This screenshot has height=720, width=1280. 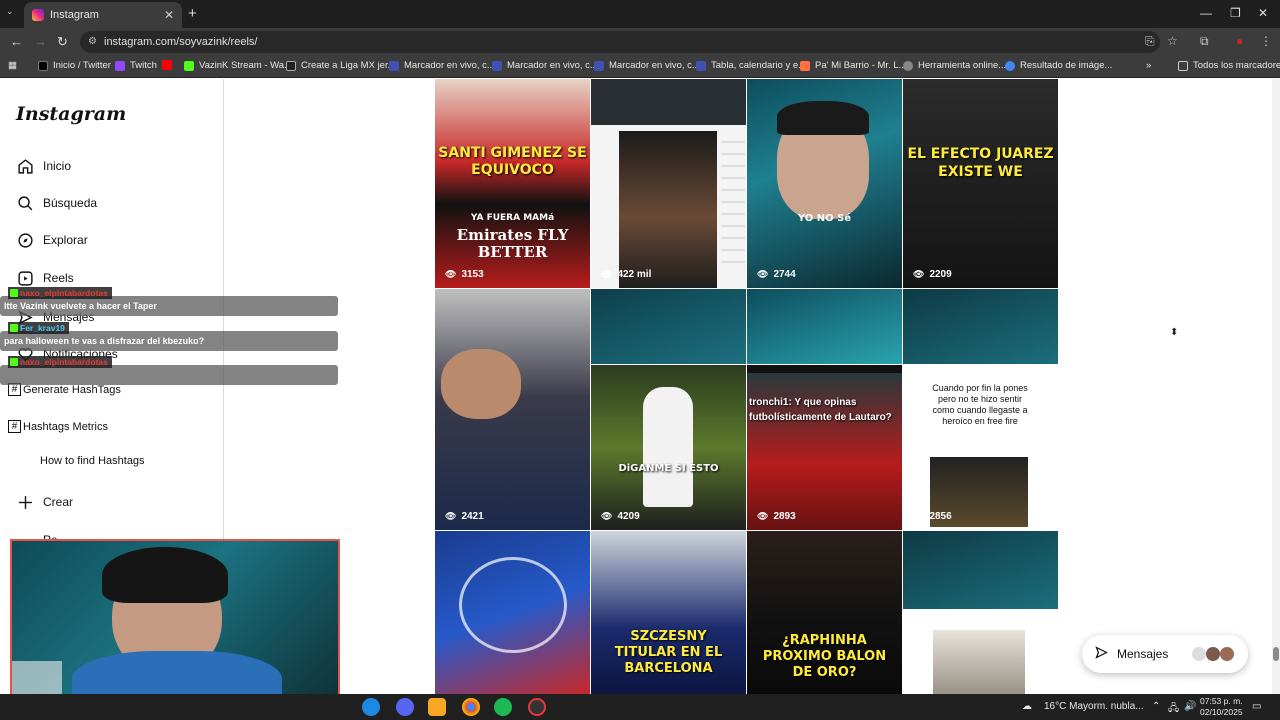 What do you see at coordinates (71, 114) in the screenshot?
I see `instagram-logo: Instagram` at bounding box center [71, 114].